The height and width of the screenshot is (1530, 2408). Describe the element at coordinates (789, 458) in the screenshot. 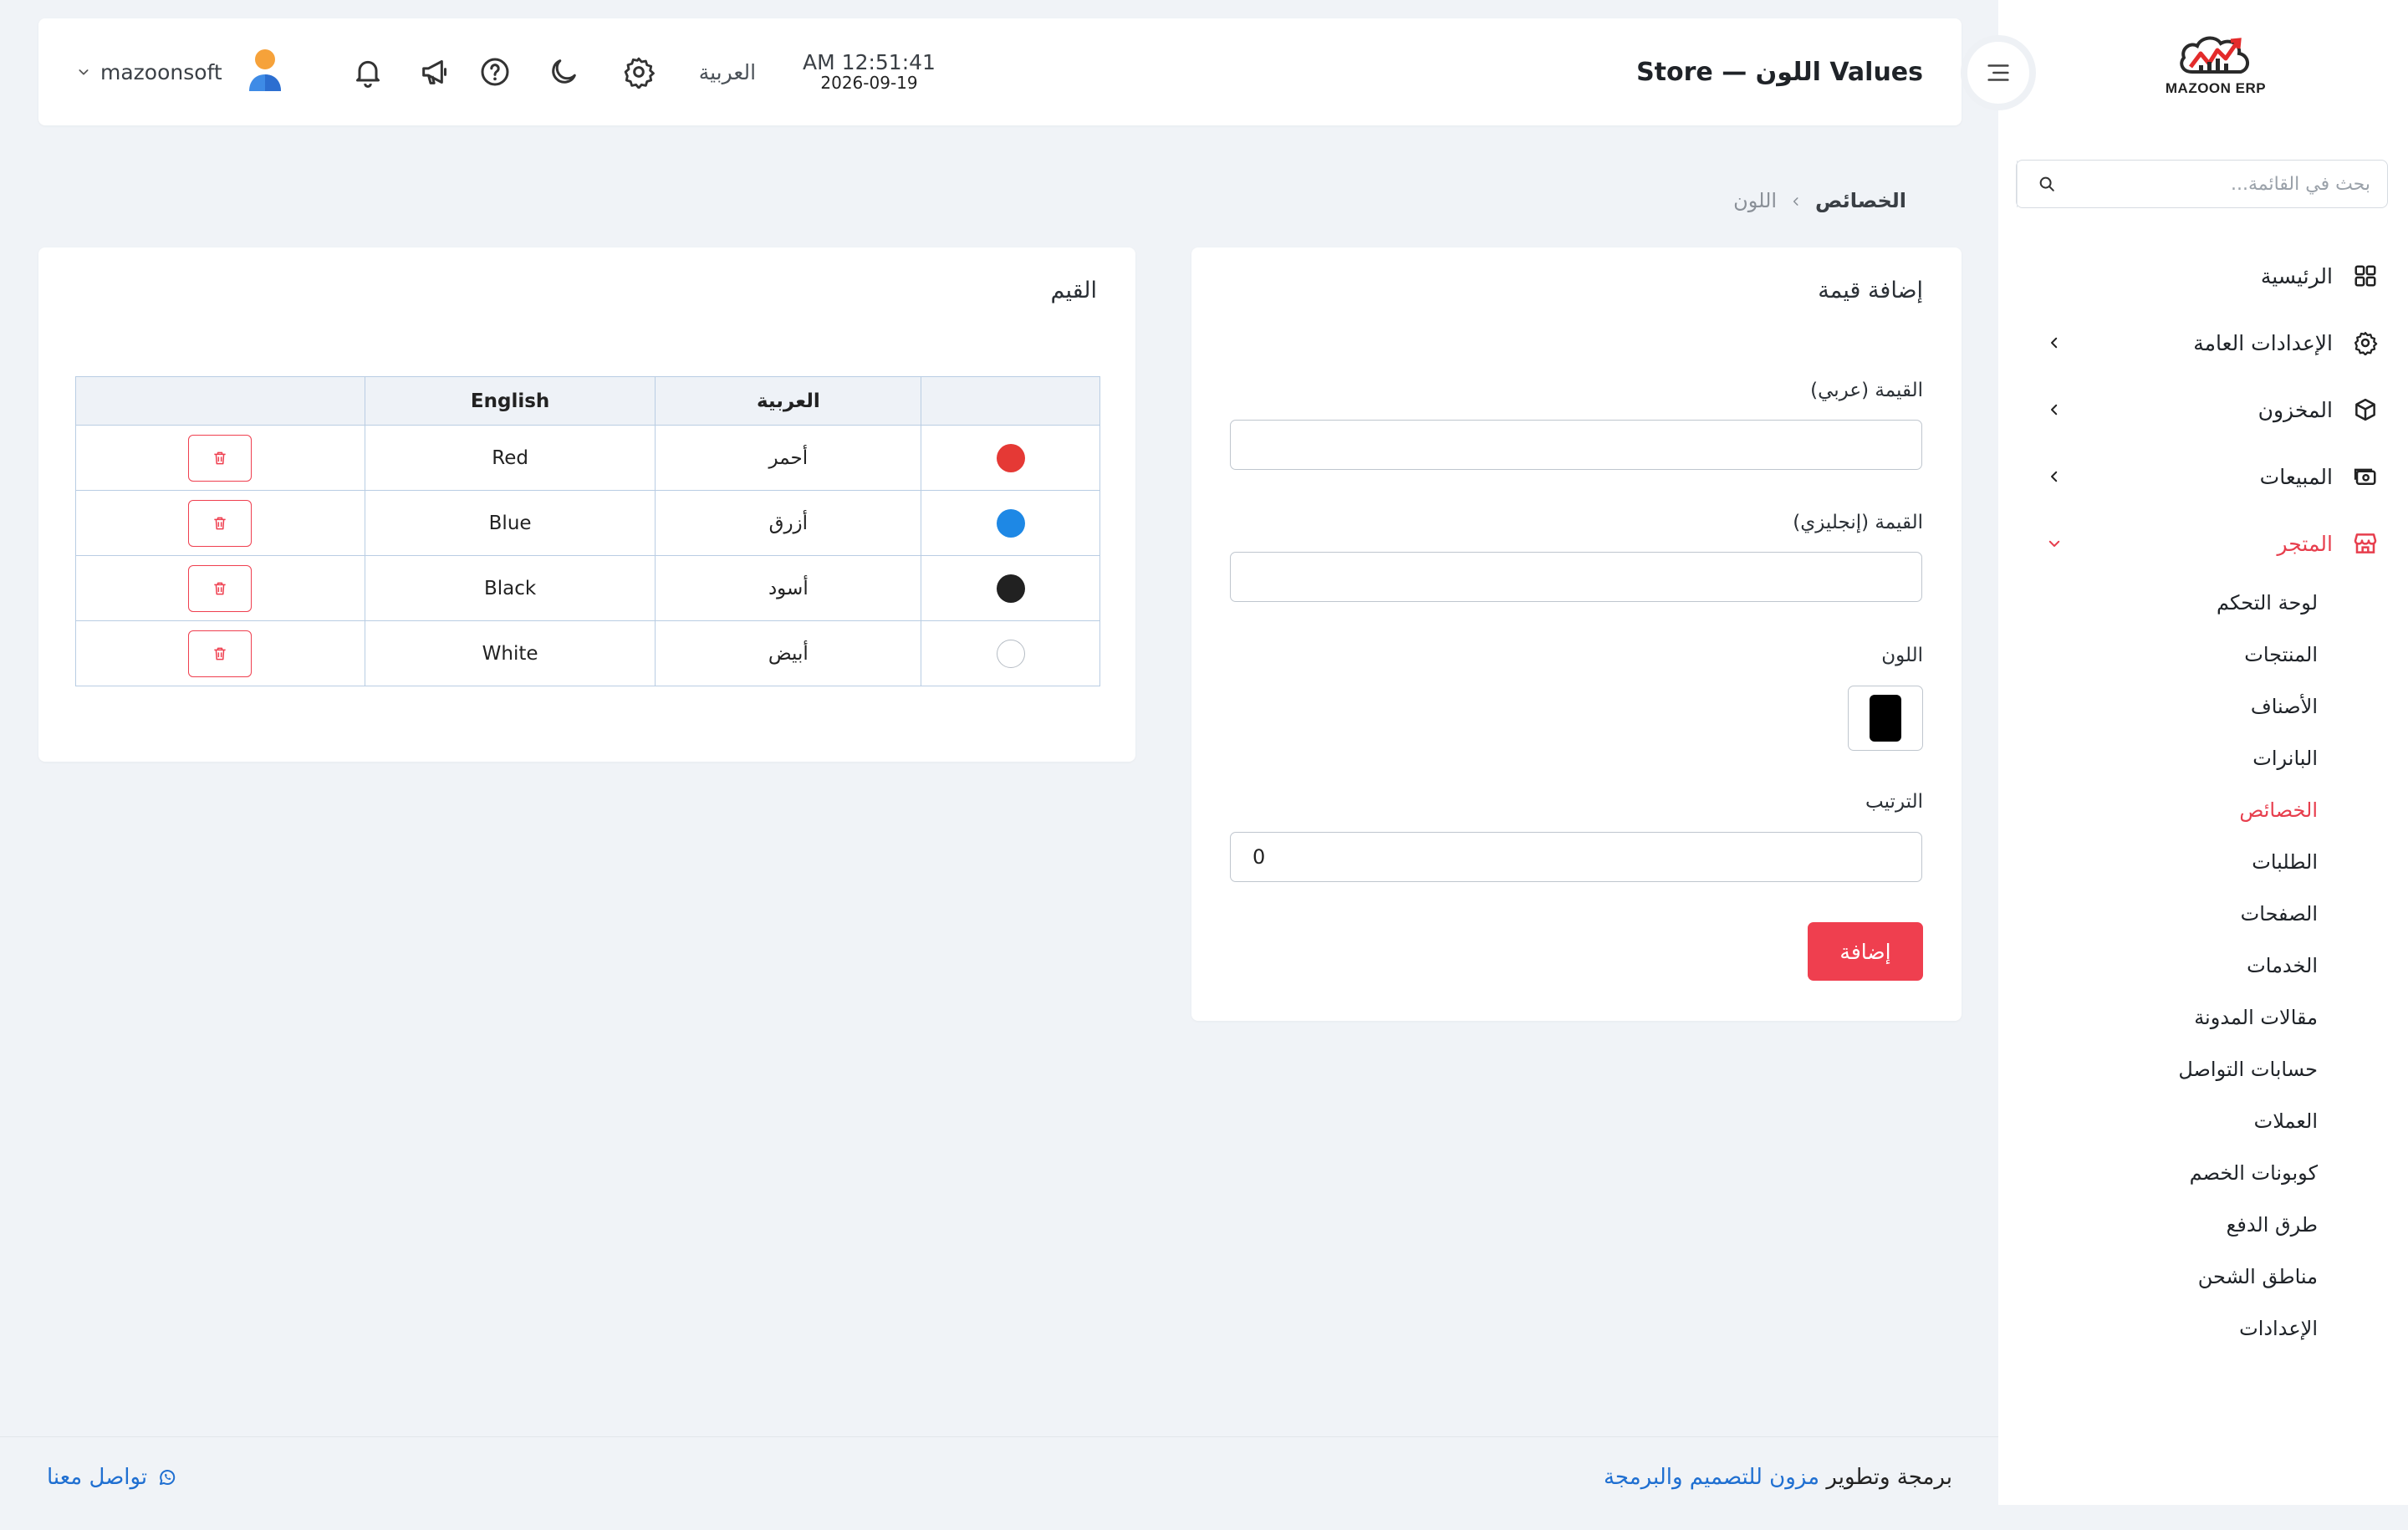

I see `arabic-cell: أحمر` at that location.